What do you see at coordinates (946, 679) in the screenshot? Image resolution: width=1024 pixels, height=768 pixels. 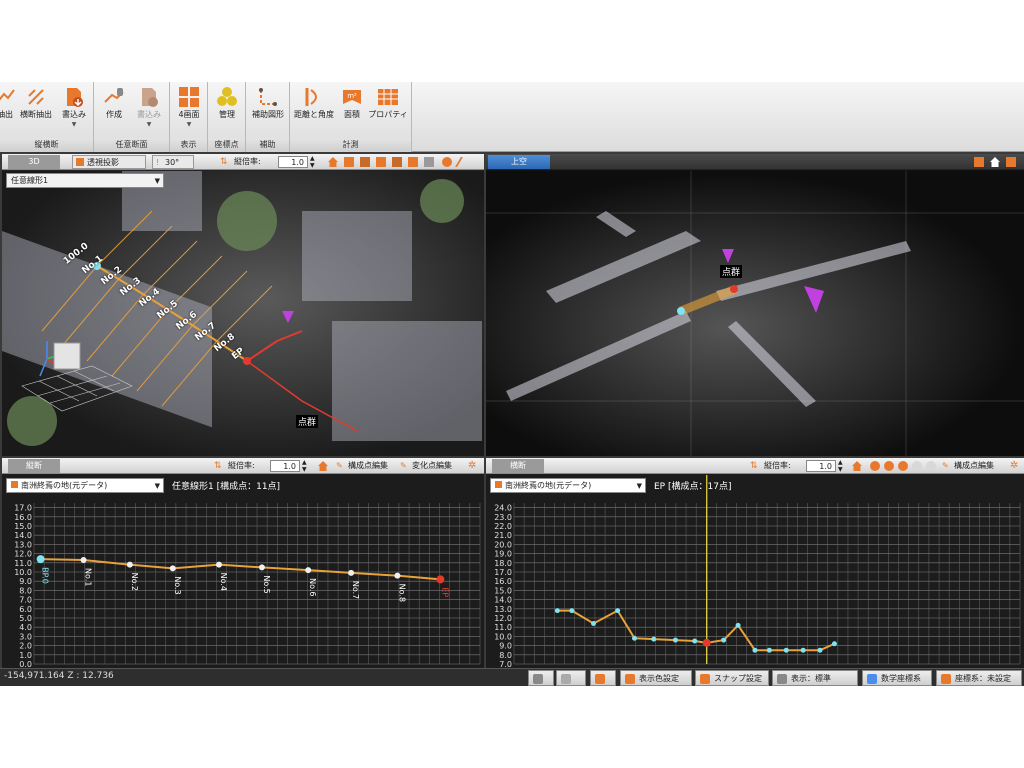 I see `coord-system-icon` at bounding box center [946, 679].